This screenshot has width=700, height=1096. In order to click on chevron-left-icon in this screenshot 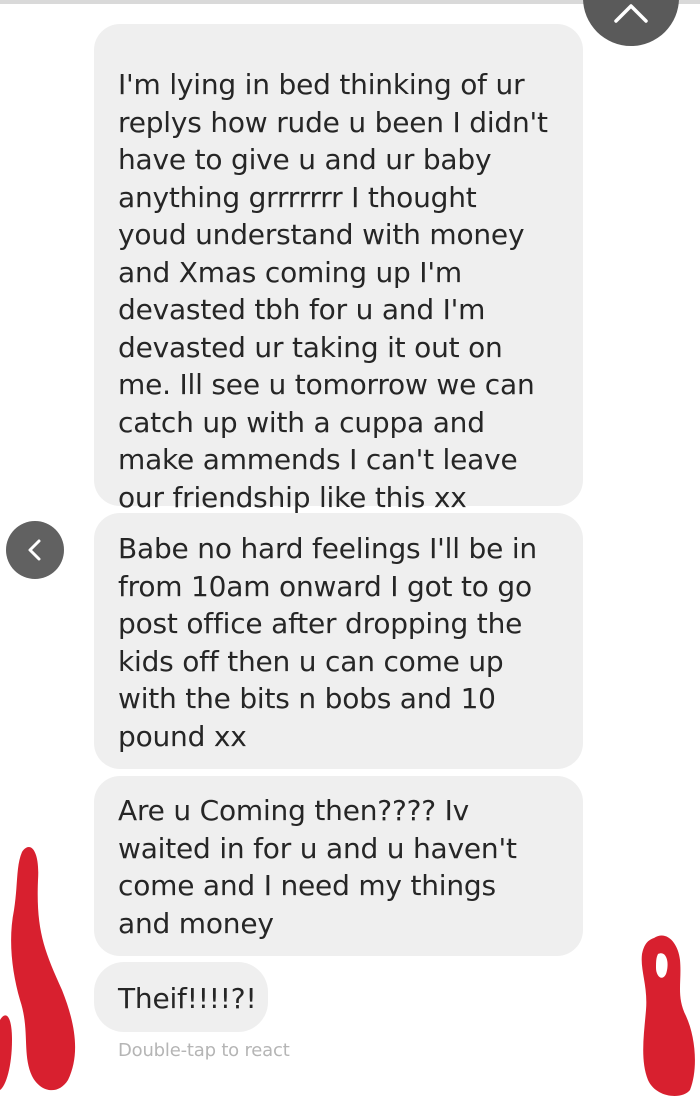, I will do `click(34, 550)`.